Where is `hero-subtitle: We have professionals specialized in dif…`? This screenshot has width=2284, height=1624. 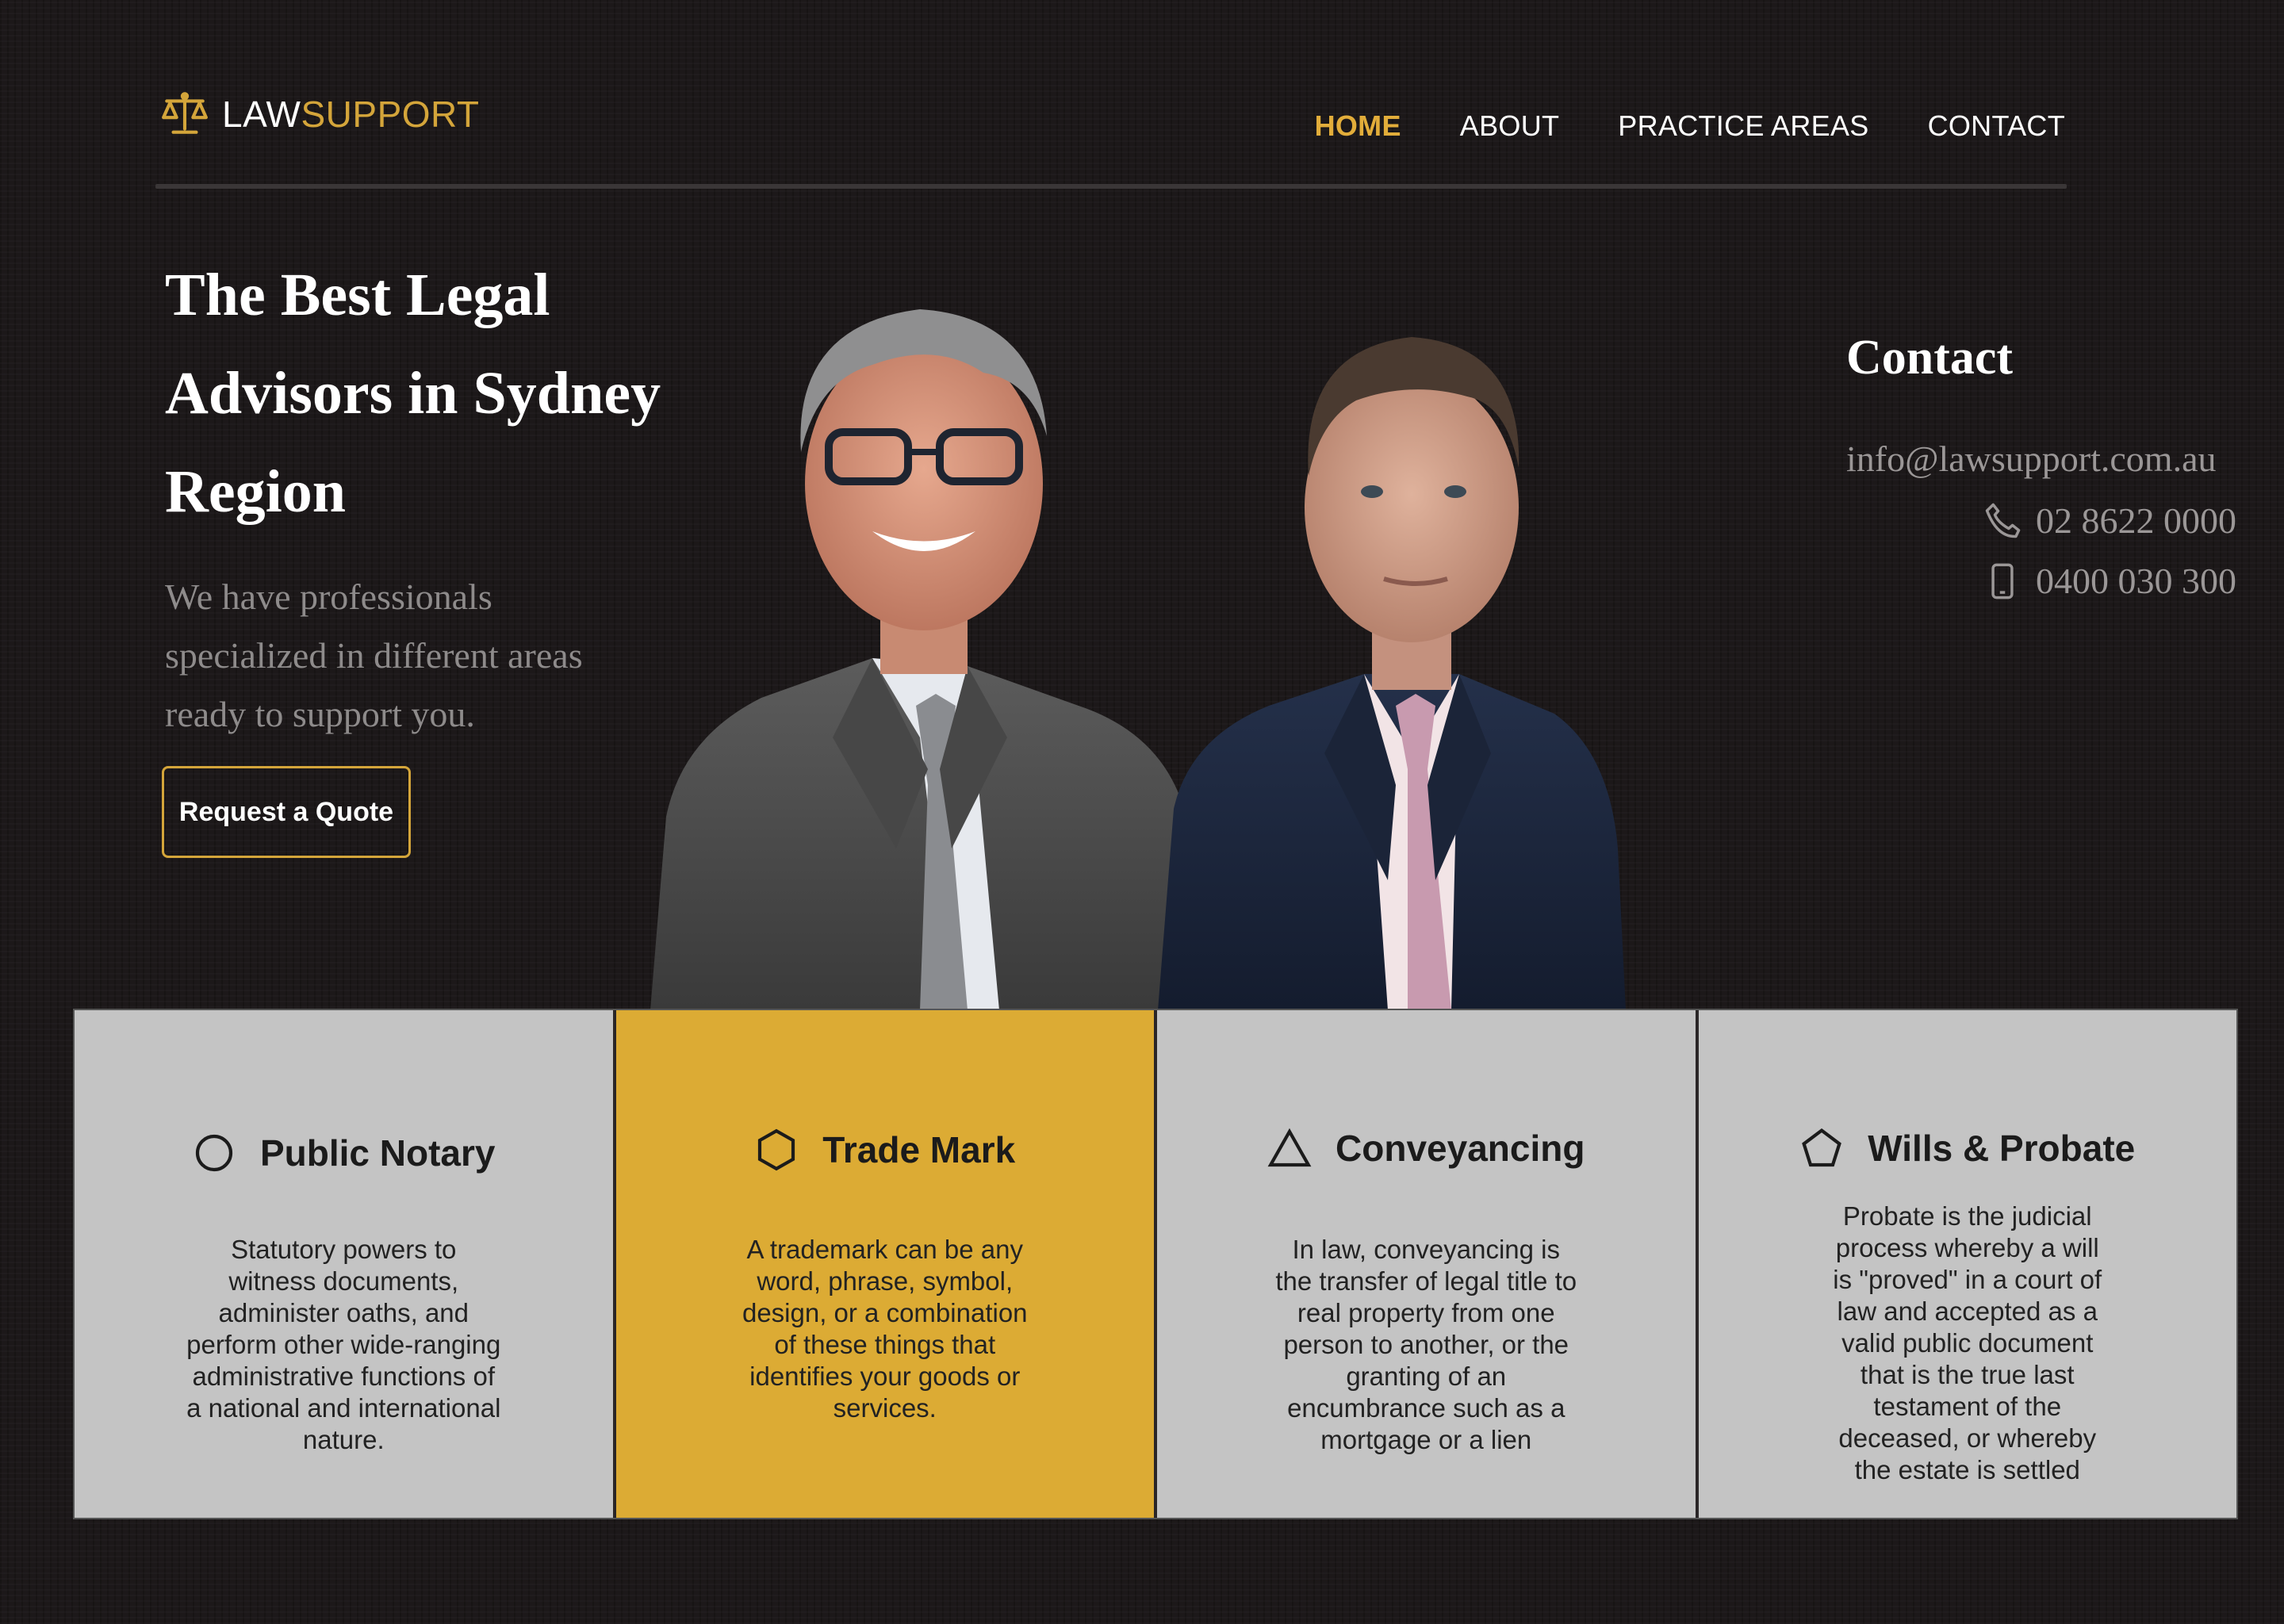
hero-subtitle: We have professionals specialized in dif… is located at coordinates (374, 655).